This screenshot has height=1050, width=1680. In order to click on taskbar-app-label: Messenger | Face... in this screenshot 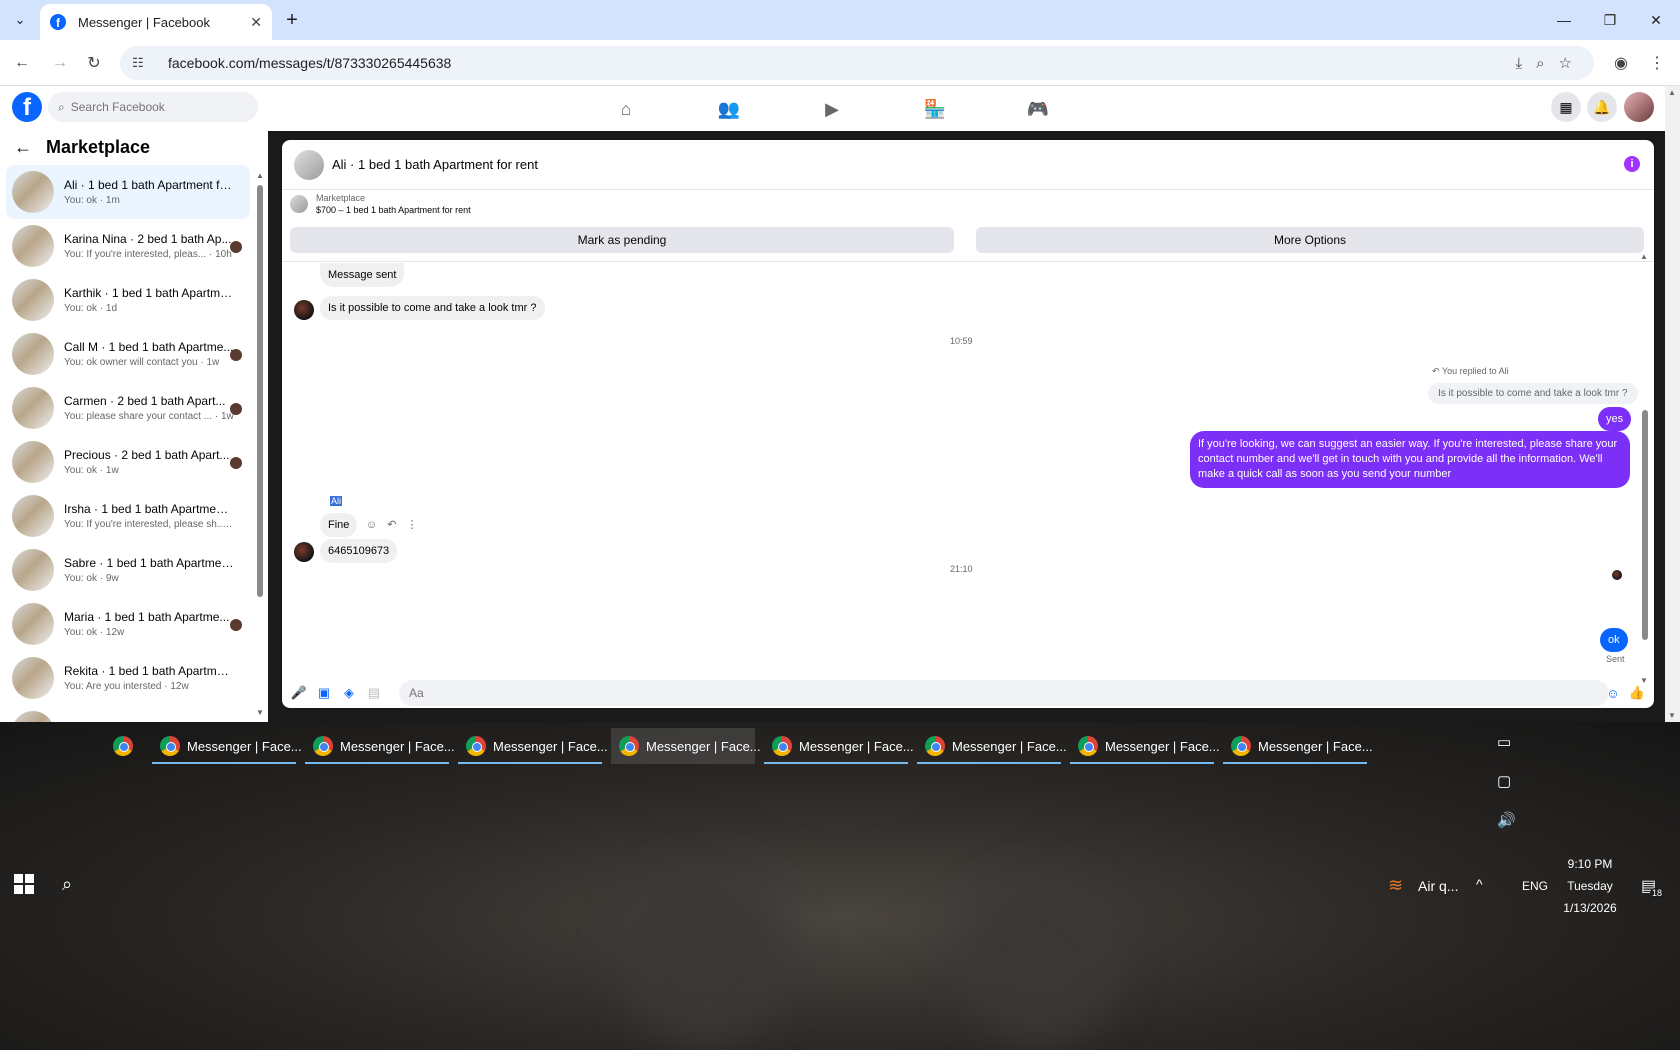, I will do `click(550, 746)`.